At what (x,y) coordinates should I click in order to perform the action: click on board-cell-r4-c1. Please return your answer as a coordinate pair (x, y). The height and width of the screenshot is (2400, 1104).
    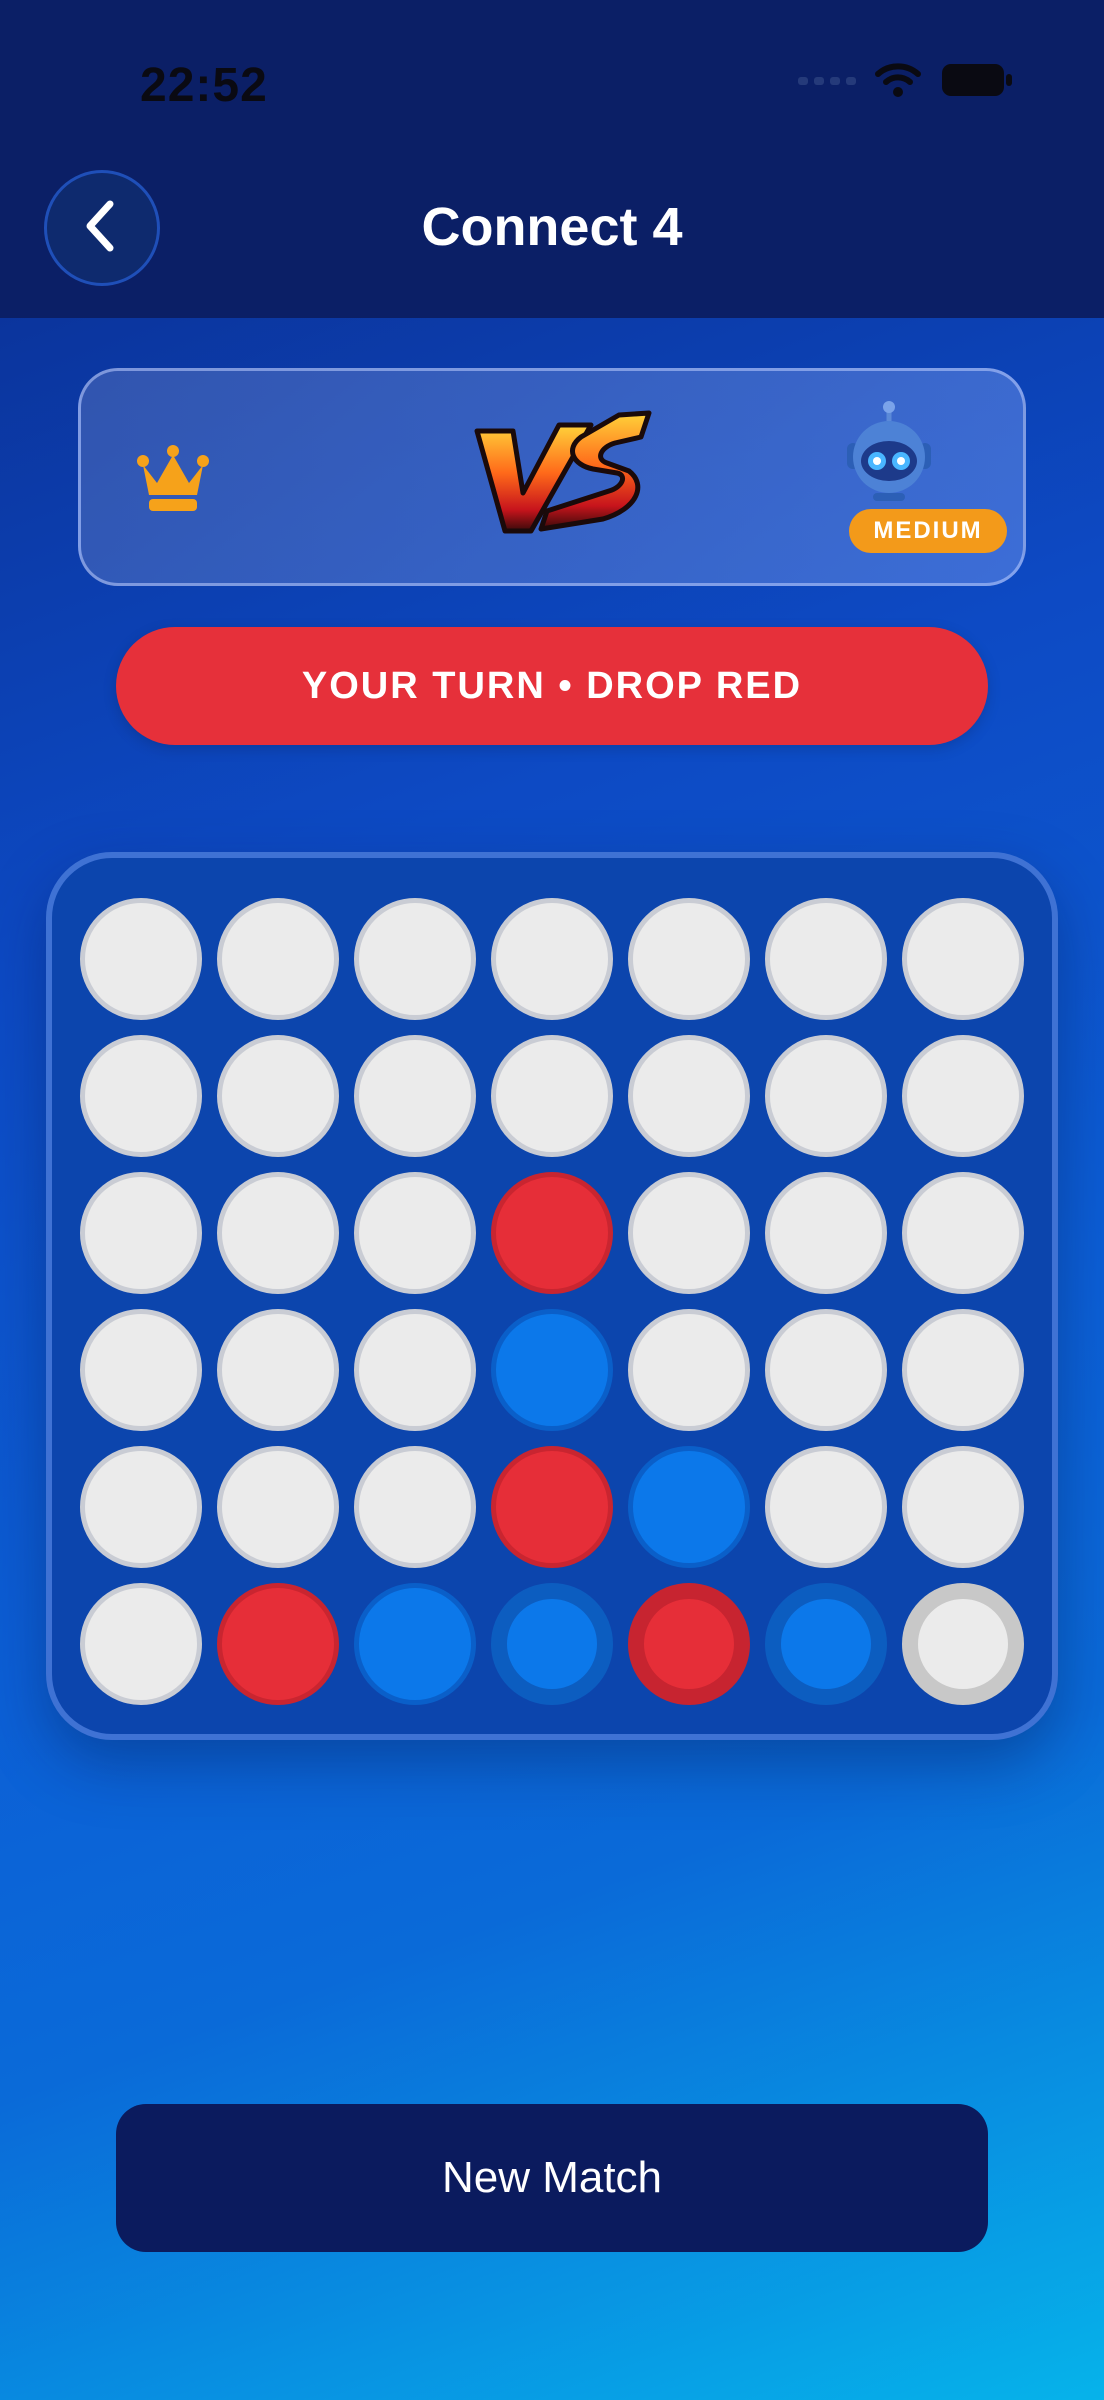
    Looking at the image, I should click on (141, 1370).